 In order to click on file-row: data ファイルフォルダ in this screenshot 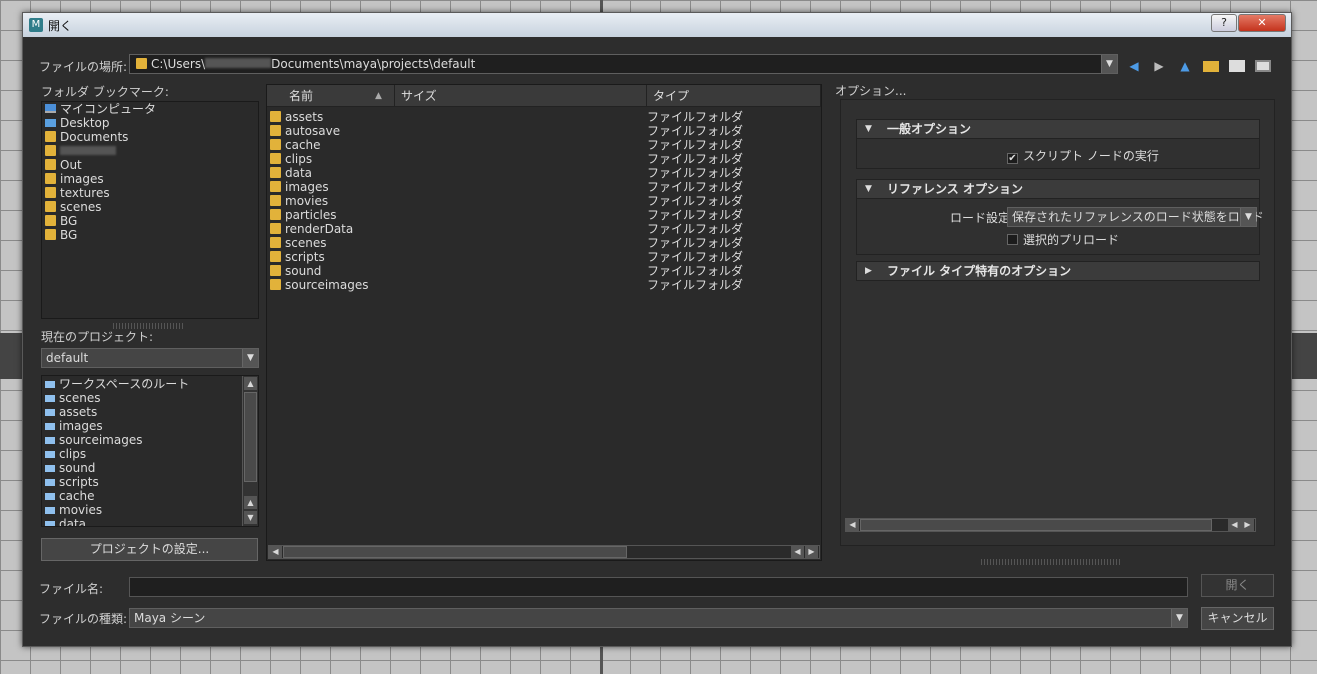, I will do `click(544, 173)`.